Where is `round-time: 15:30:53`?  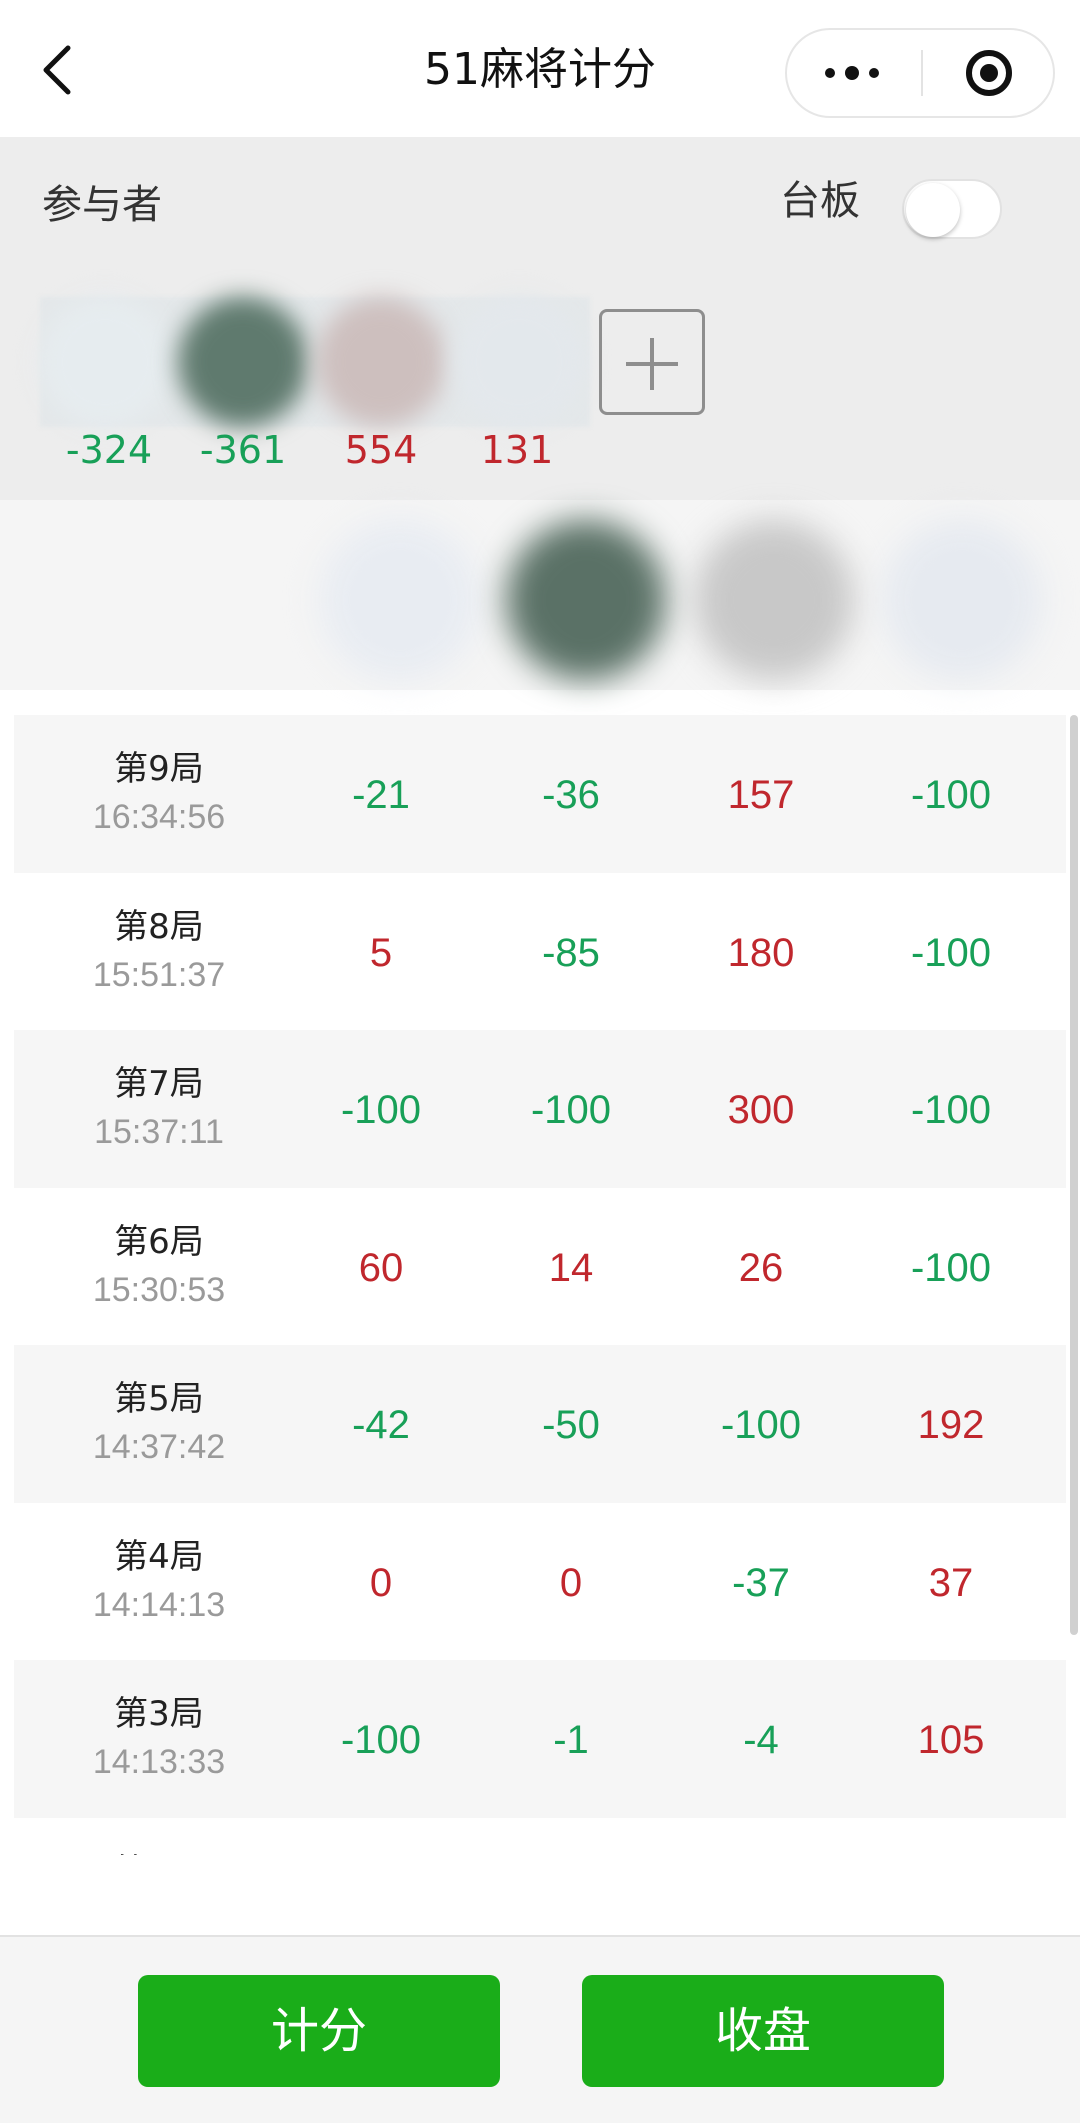
round-time: 15:30:53 is located at coordinates (159, 1289).